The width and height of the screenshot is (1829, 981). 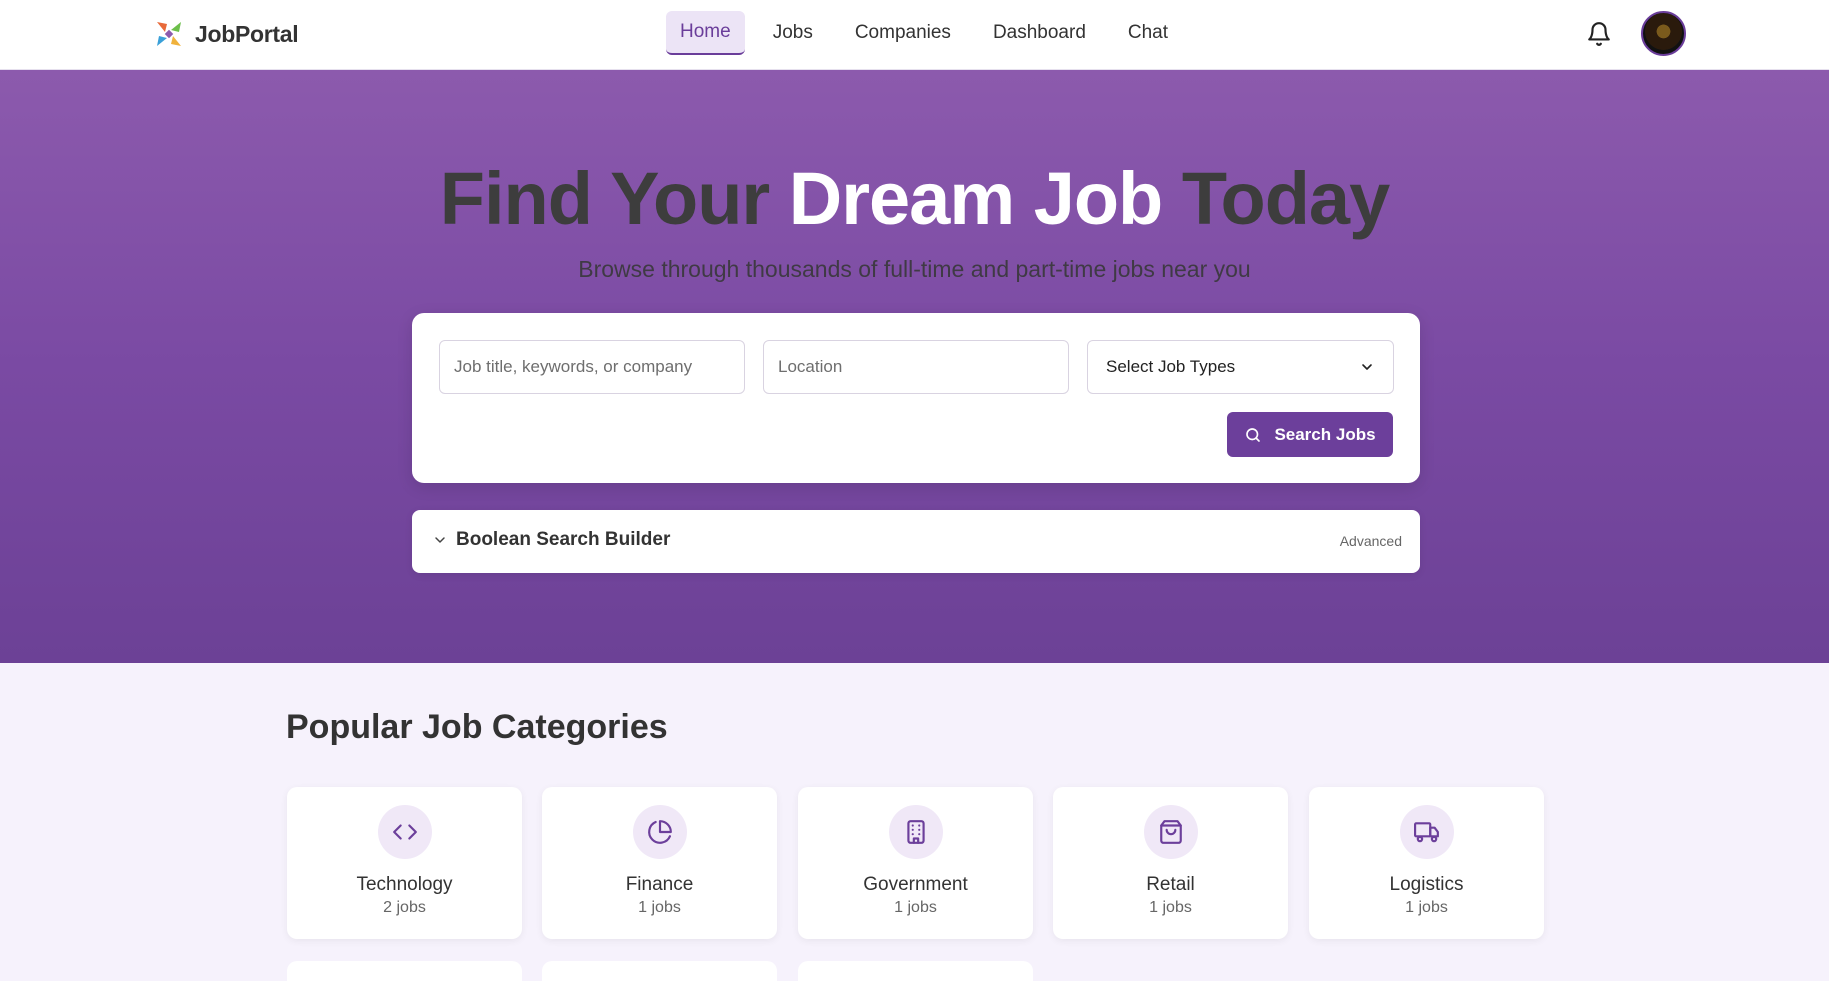 I want to click on category-card-finance: Finance 1 jobs, so click(x=659, y=863).